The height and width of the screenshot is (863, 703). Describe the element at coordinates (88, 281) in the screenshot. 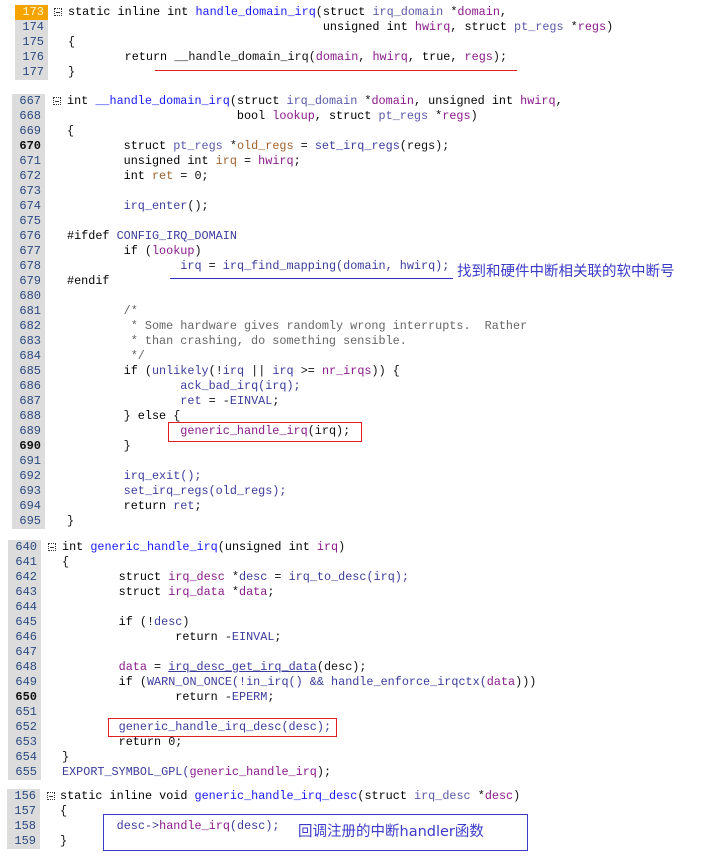

I see `code-token: #endif` at that location.